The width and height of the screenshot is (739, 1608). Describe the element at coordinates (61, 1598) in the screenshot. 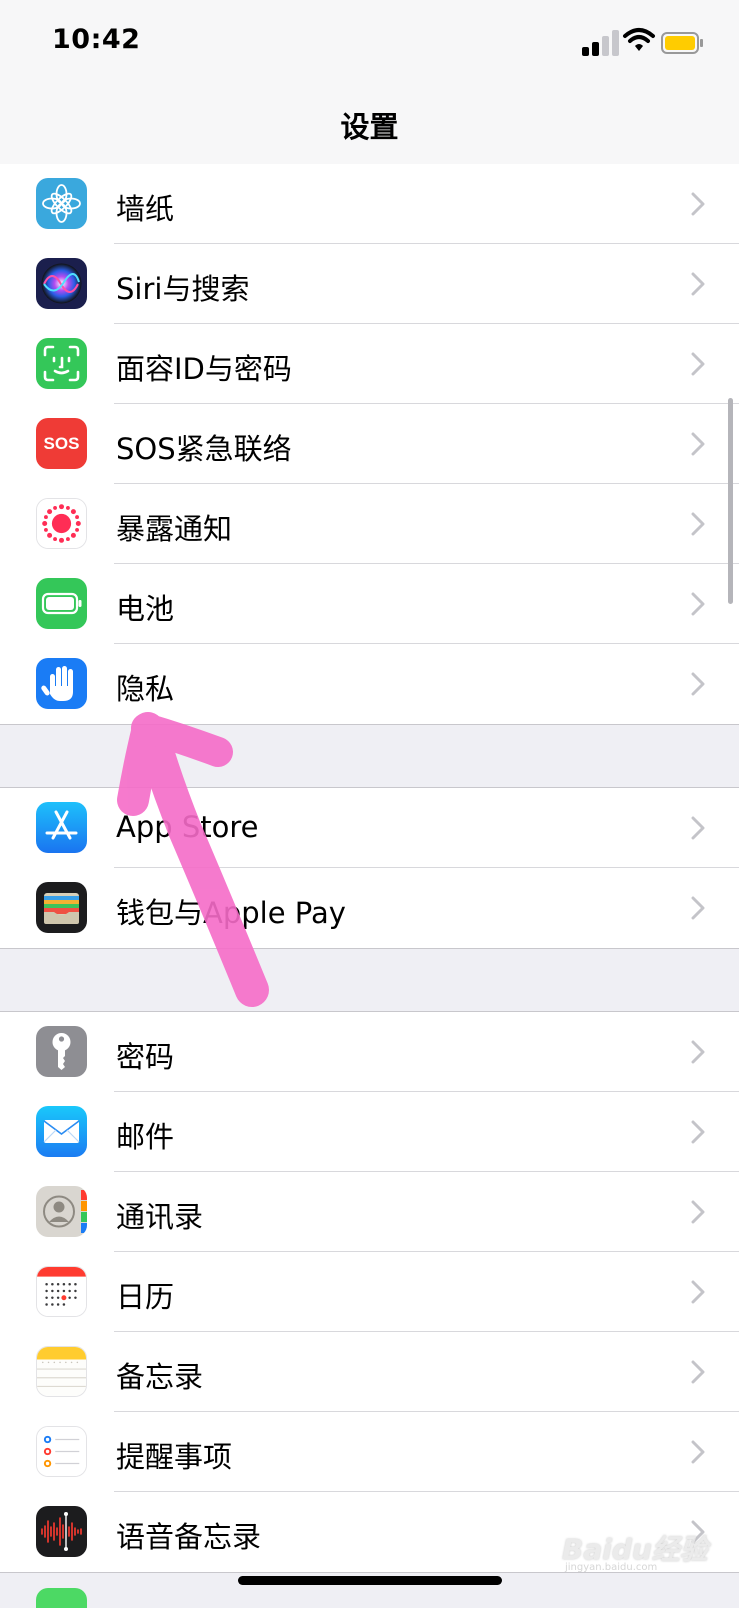

I see `next-row-icon-partial` at that location.